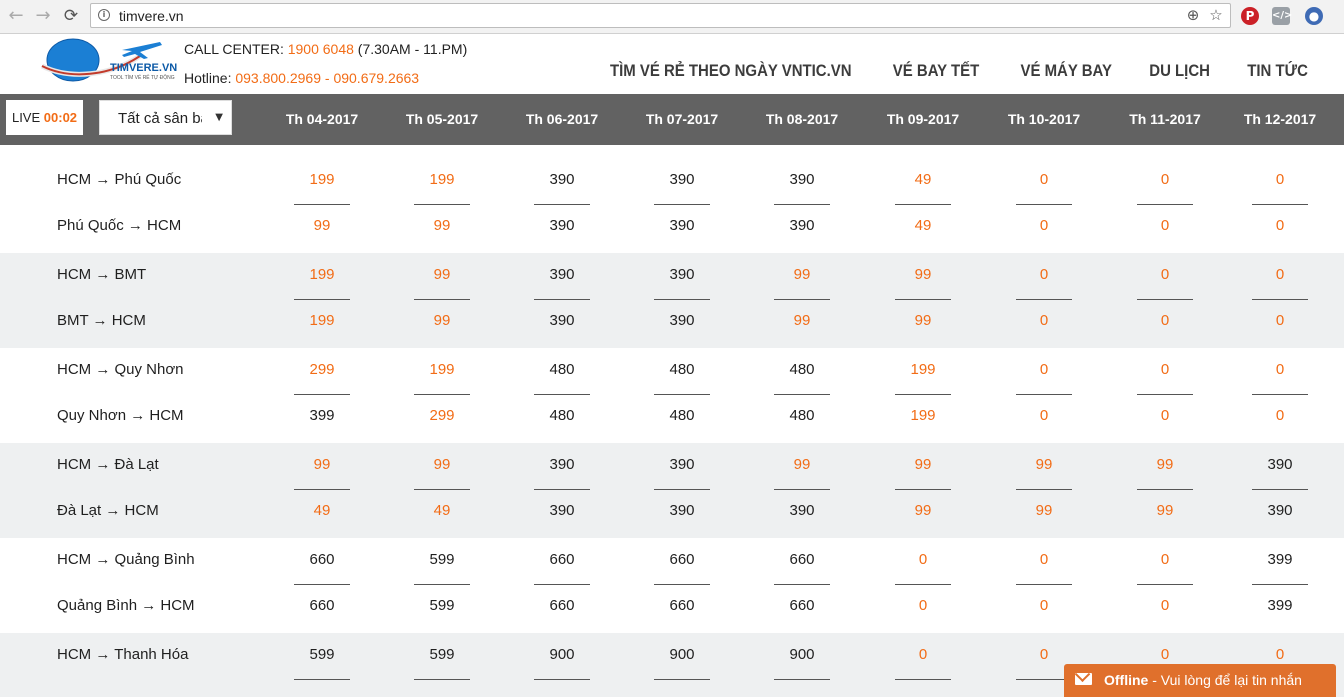 This screenshot has height=697, width=1344. What do you see at coordinates (322, 510) in the screenshot?
I see `price-cell: 49` at bounding box center [322, 510].